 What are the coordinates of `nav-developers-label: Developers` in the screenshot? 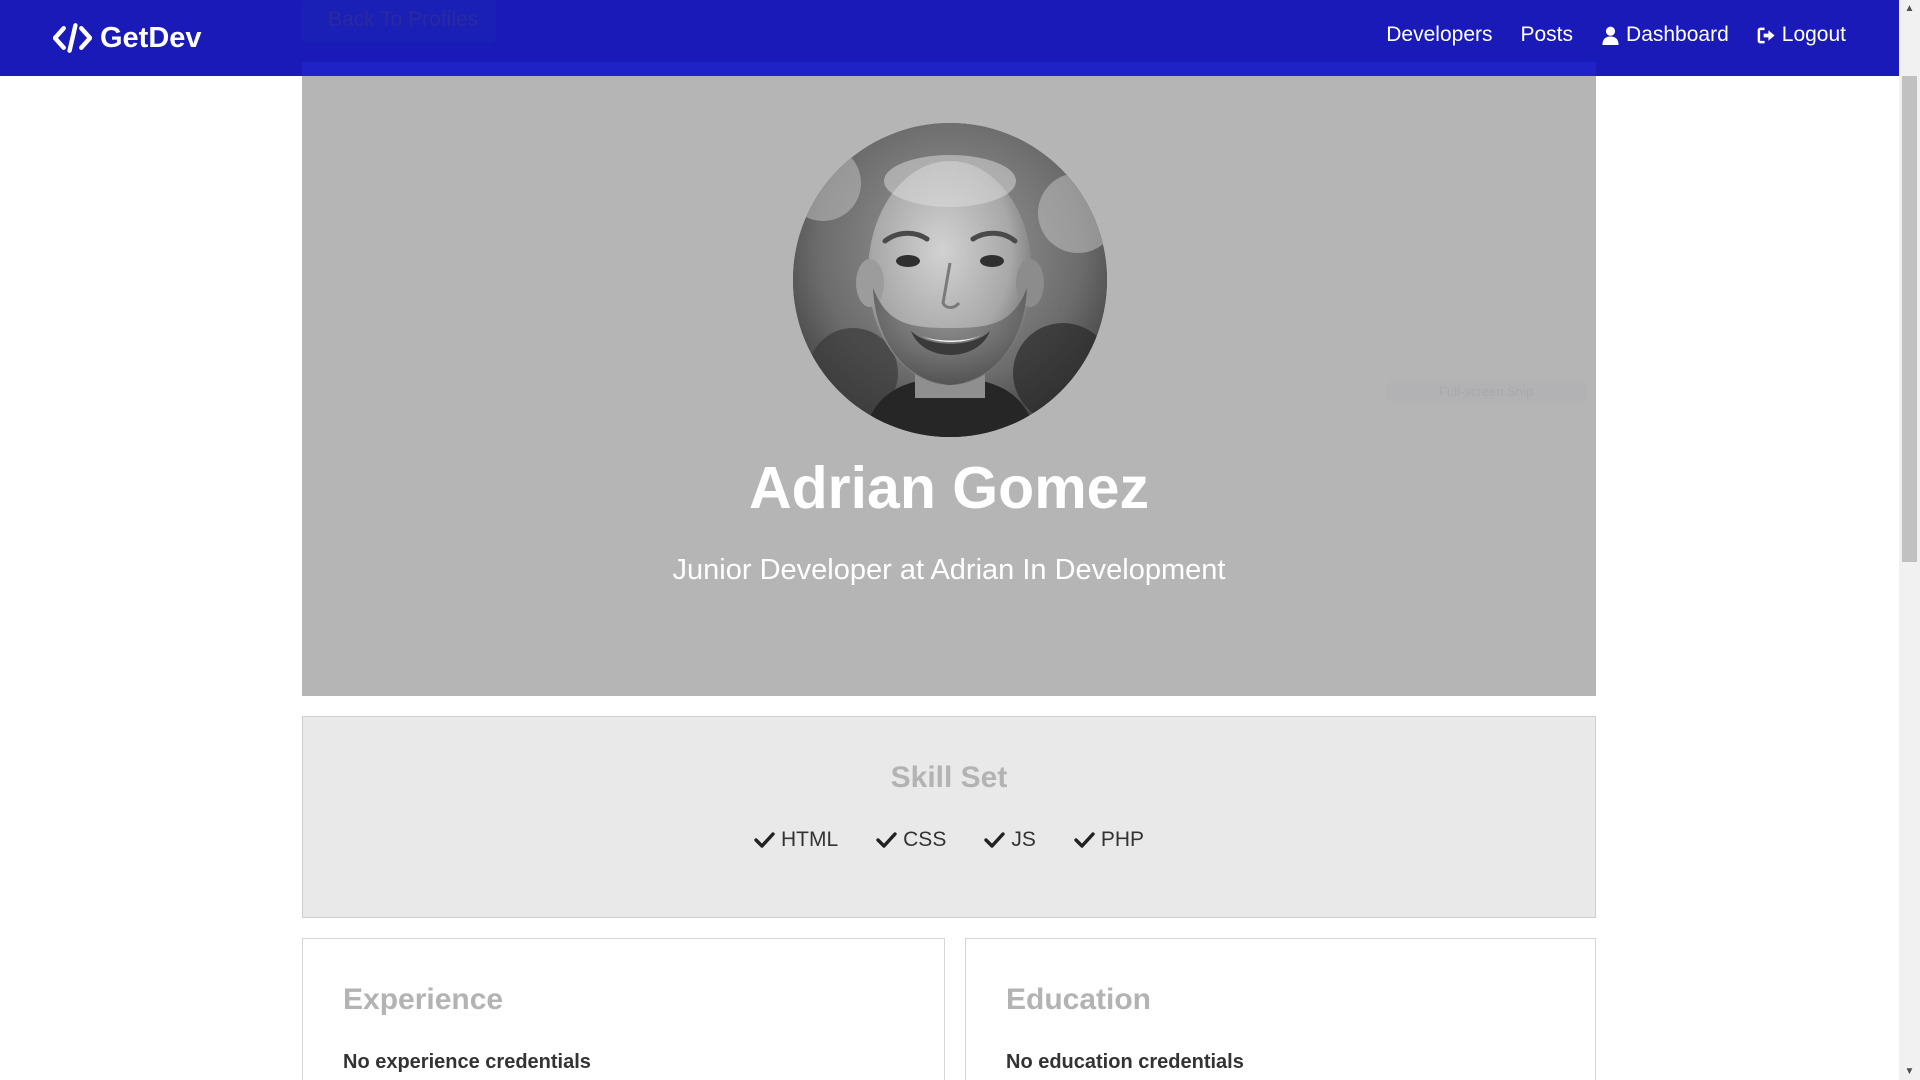 It's located at (1439, 34).